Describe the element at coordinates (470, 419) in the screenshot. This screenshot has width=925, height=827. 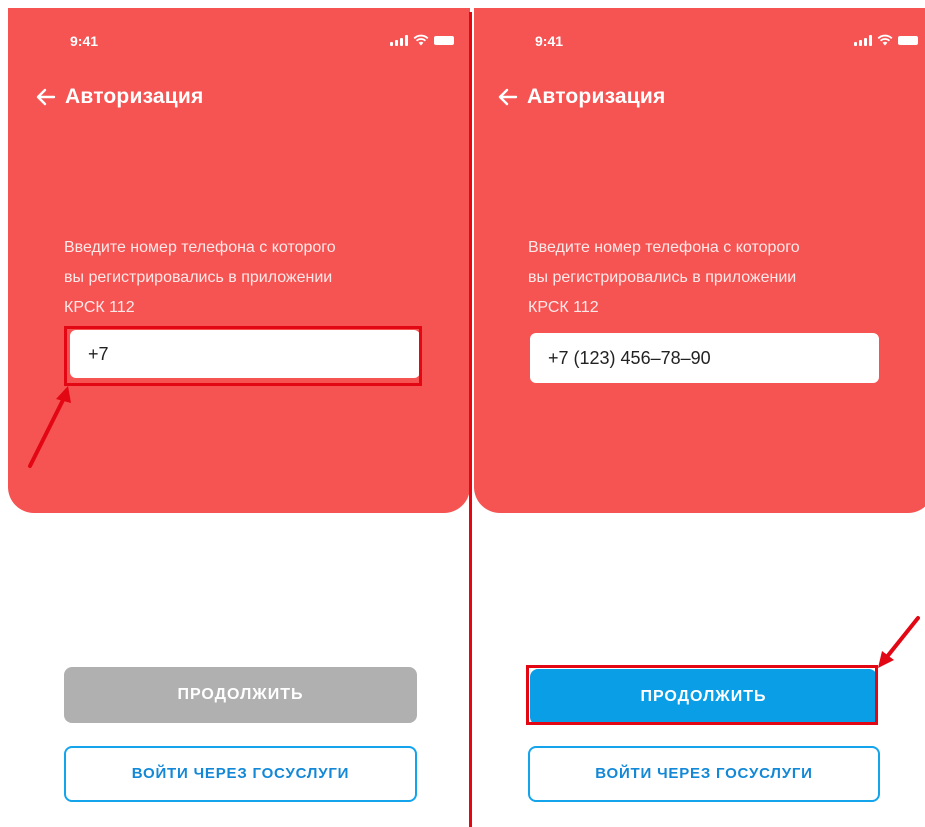
I see `comparison-divider` at that location.